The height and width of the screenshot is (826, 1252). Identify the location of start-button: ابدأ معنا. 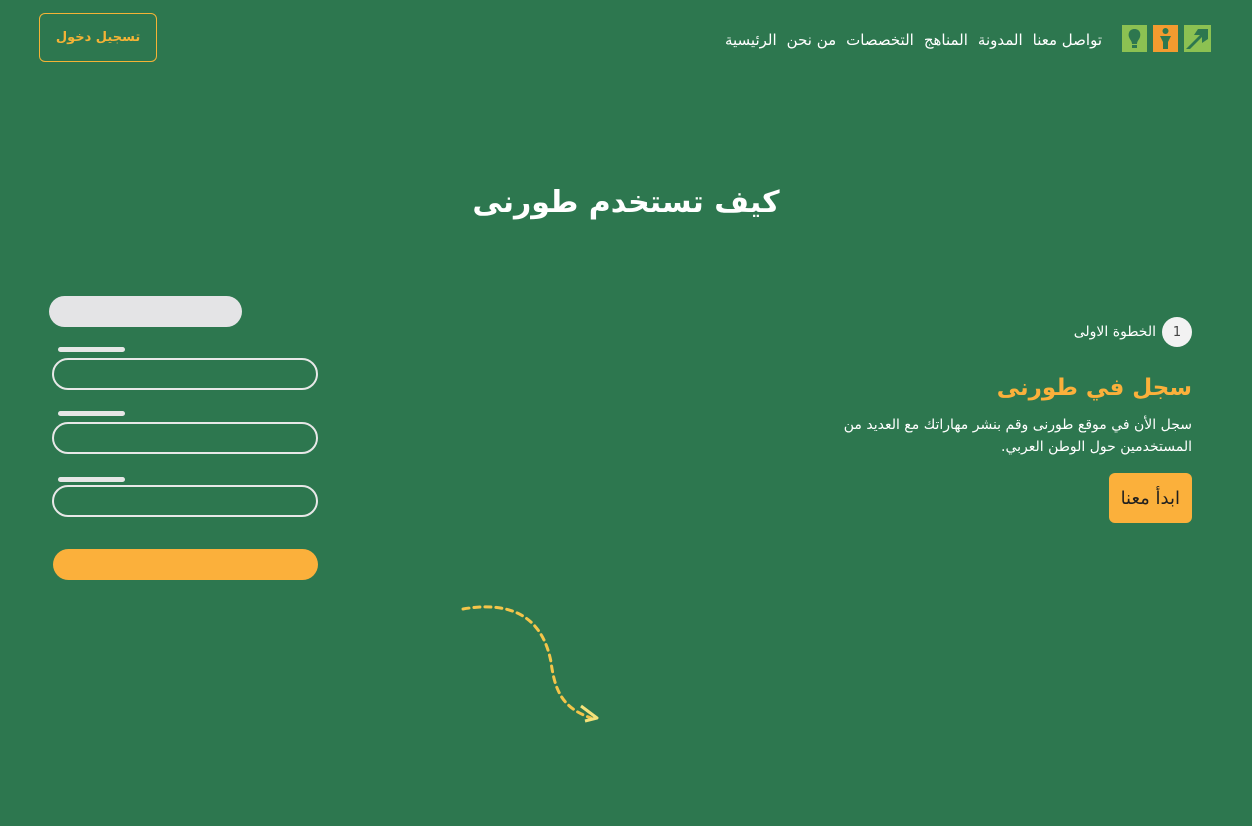
(1150, 498).